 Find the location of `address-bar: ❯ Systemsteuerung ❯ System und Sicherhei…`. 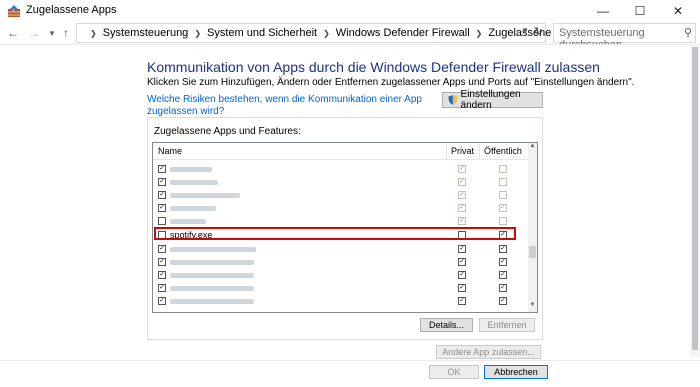

address-bar: ❯ Systemsteuerung ❯ System und Sicherhei… is located at coordinates (327, 33).